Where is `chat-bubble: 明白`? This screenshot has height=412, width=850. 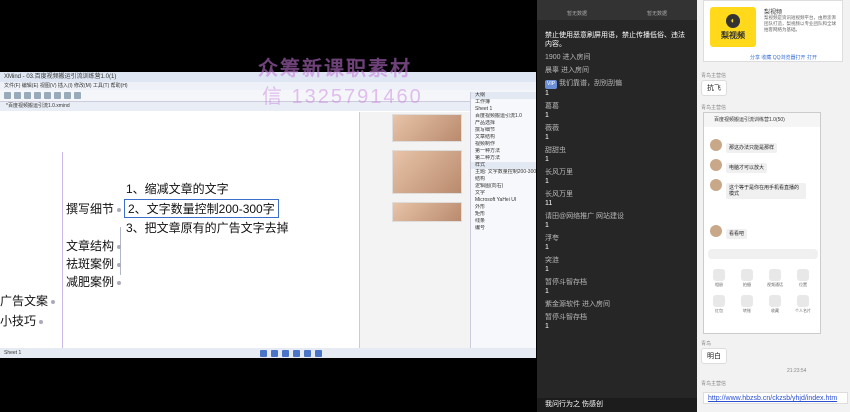 chat-bubble: 明白 is located at coordinates (714, 356).